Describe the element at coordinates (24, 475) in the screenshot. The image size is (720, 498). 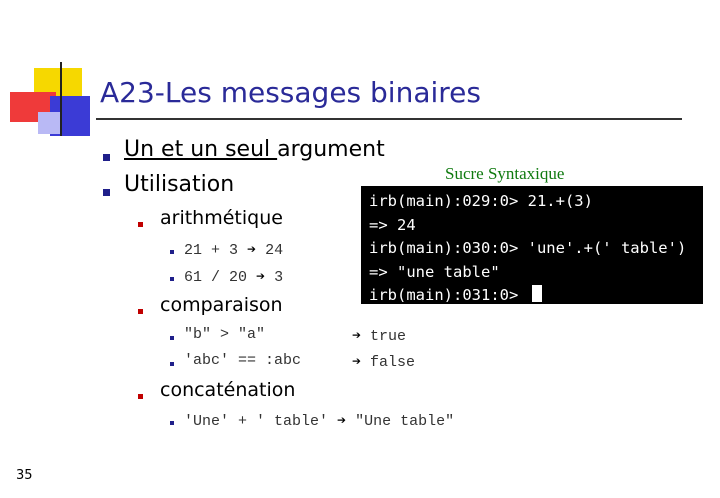
I see `page-number: 35` at that location.